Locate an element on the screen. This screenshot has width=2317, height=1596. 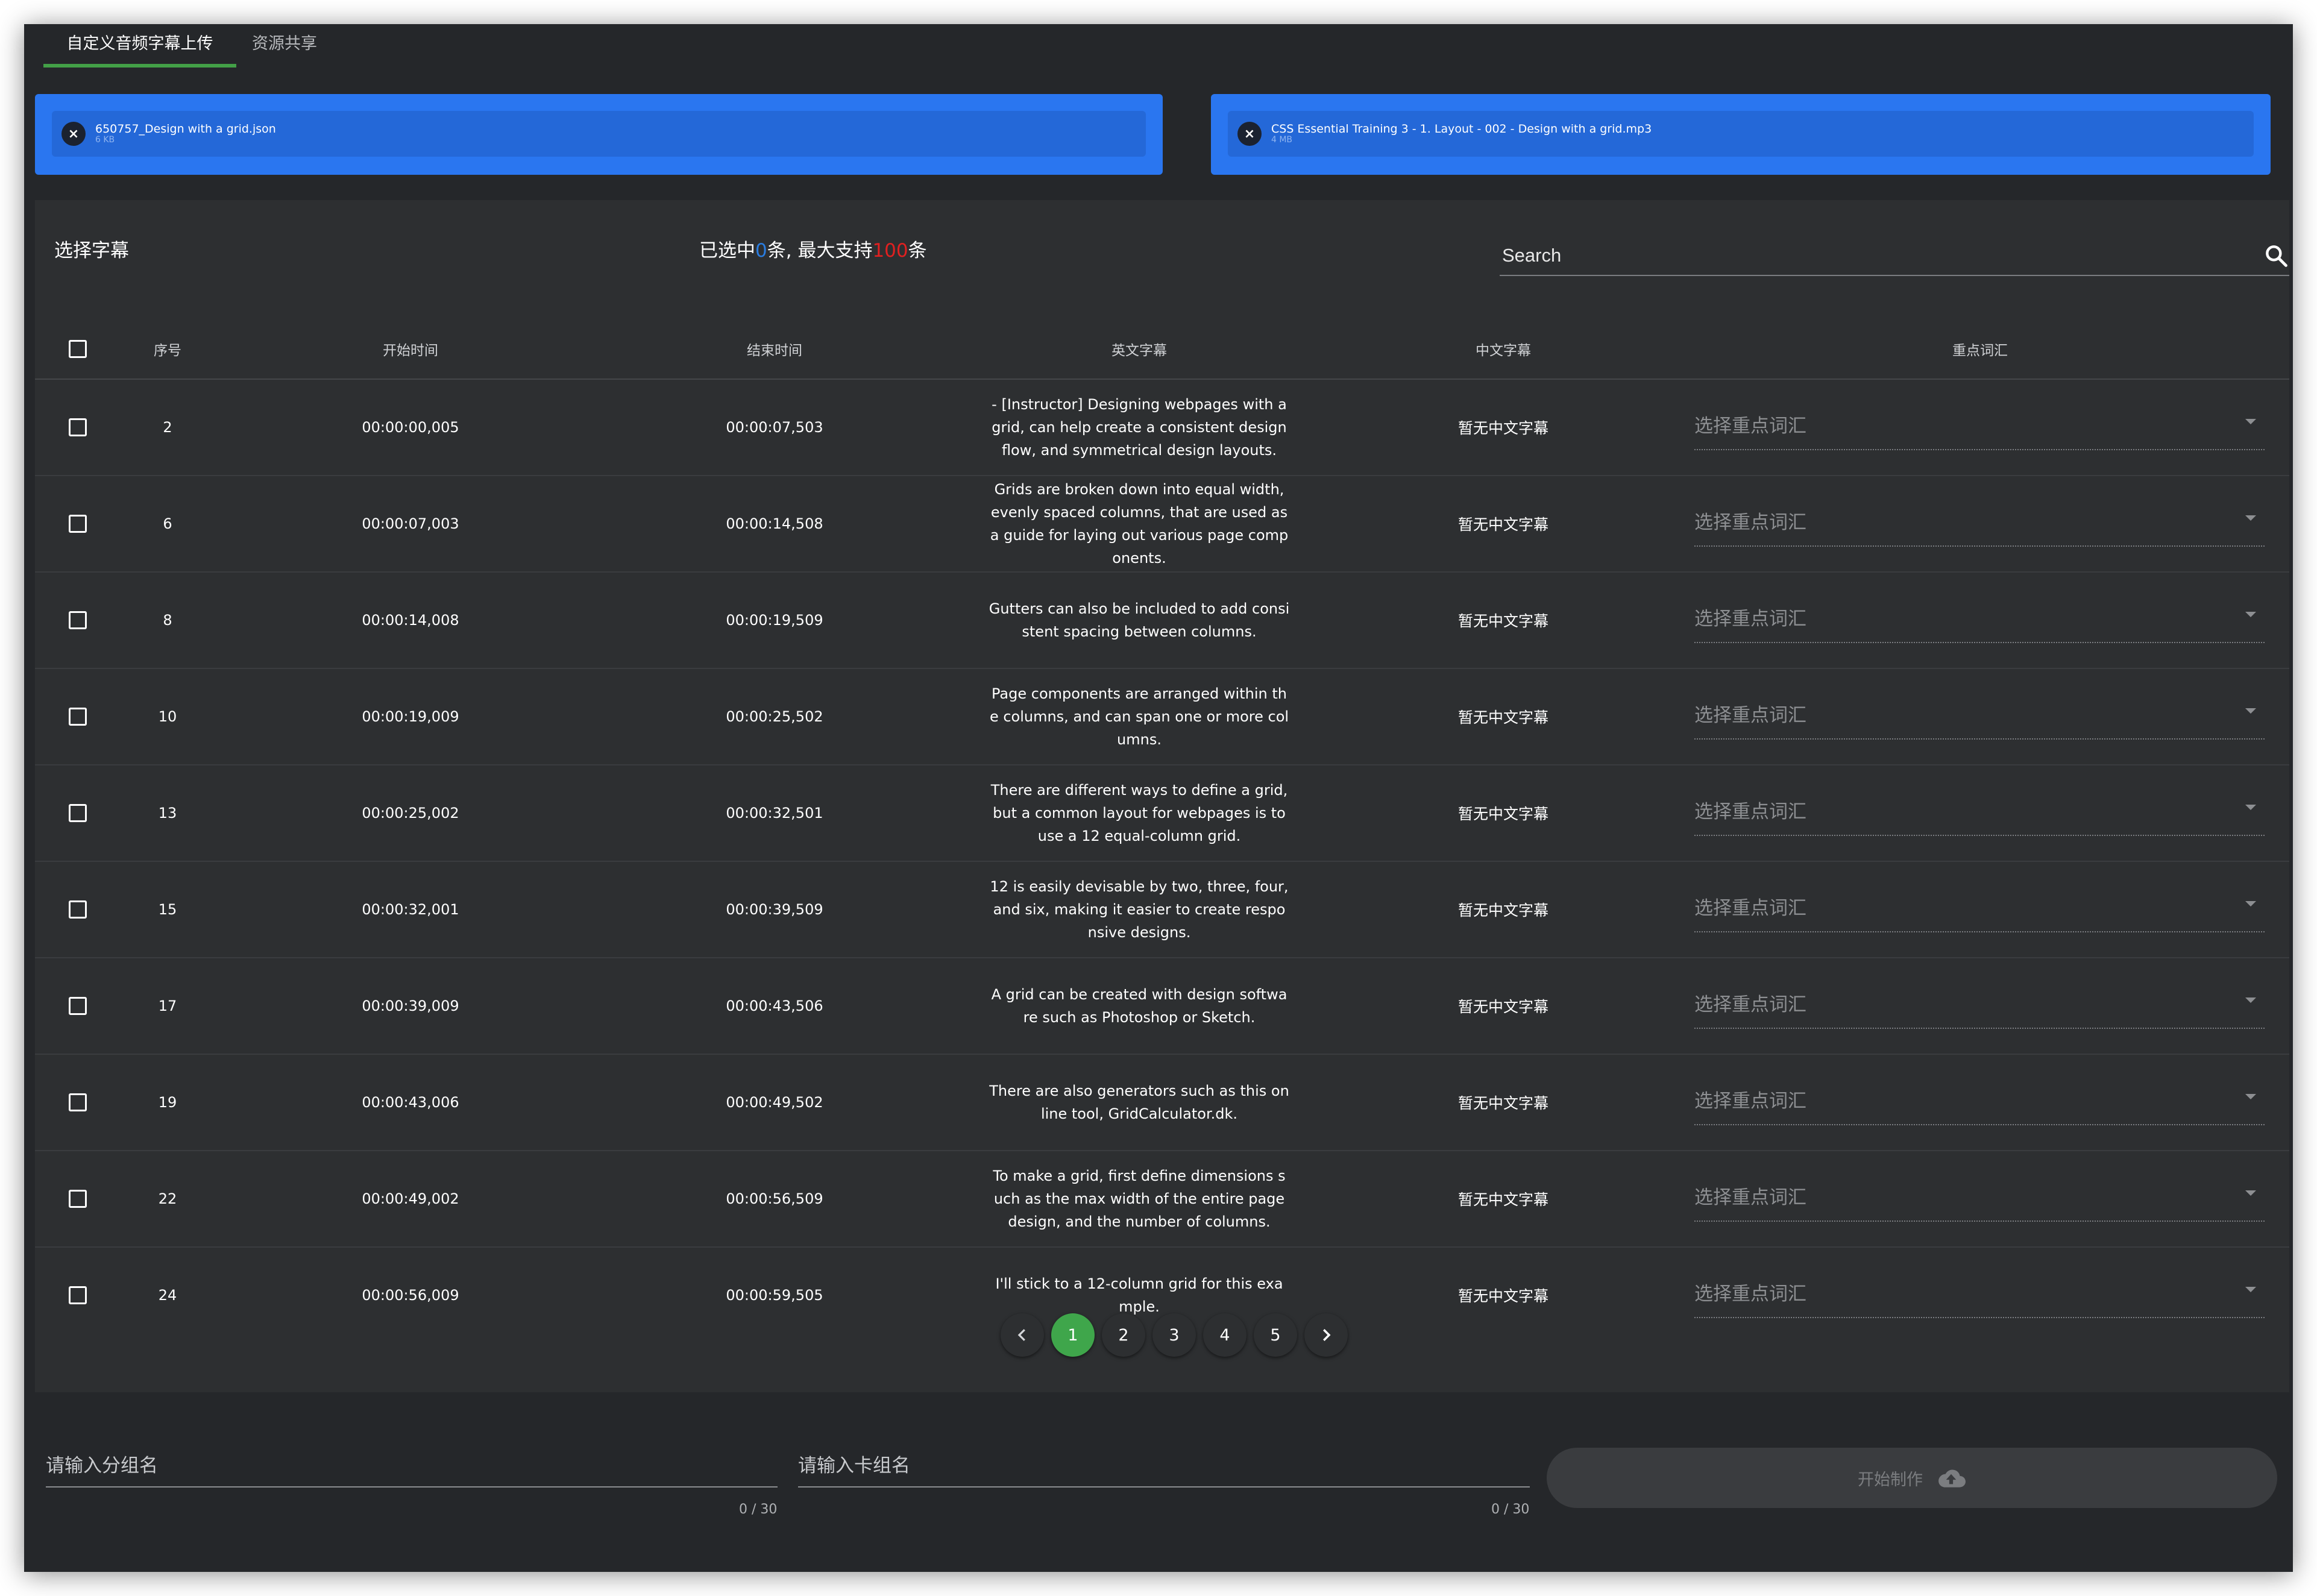
group-name-input is located at coordinates (412, 1466).